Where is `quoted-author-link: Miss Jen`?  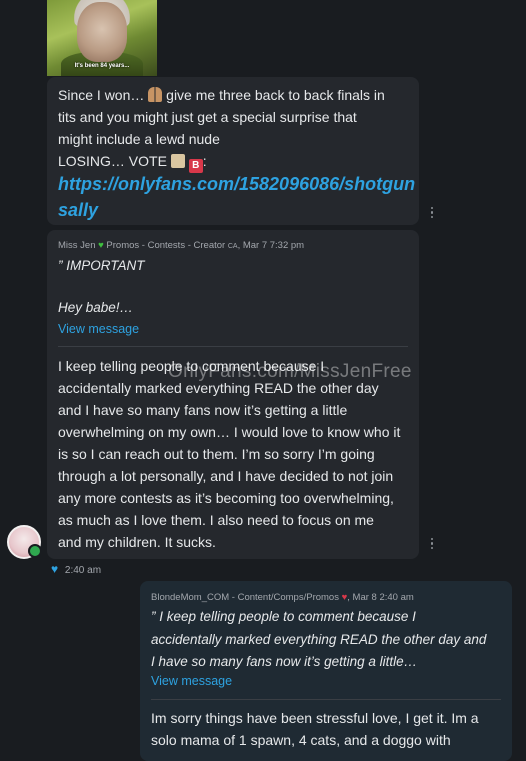 quoted-author-link: Miss Jen is located at coordinates (76, 245).